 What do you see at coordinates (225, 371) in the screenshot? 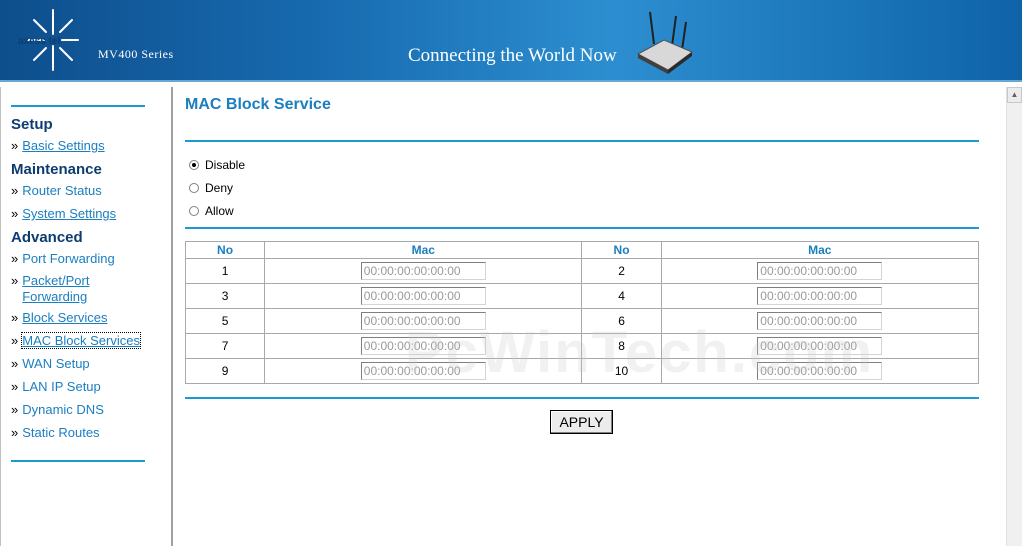
I see `entry-number: 9` at bounding box center [225, 371].